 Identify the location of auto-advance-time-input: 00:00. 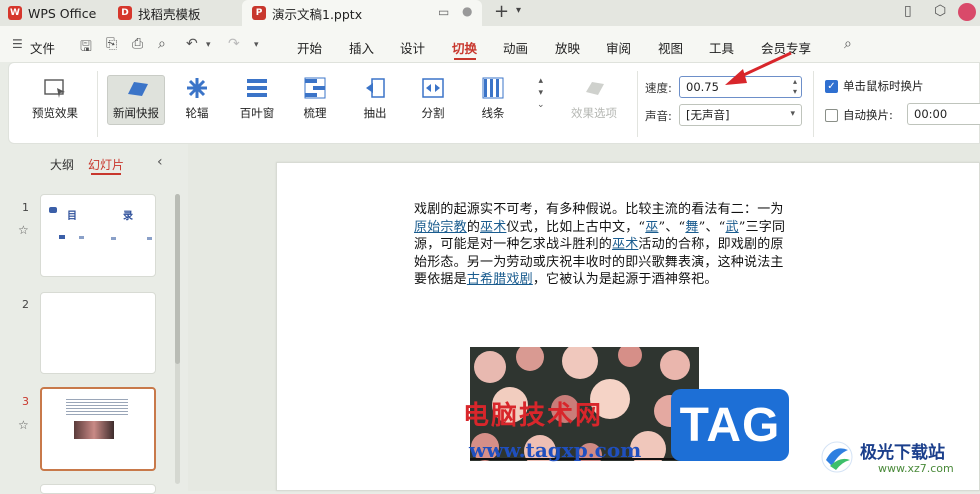
(943, 114).